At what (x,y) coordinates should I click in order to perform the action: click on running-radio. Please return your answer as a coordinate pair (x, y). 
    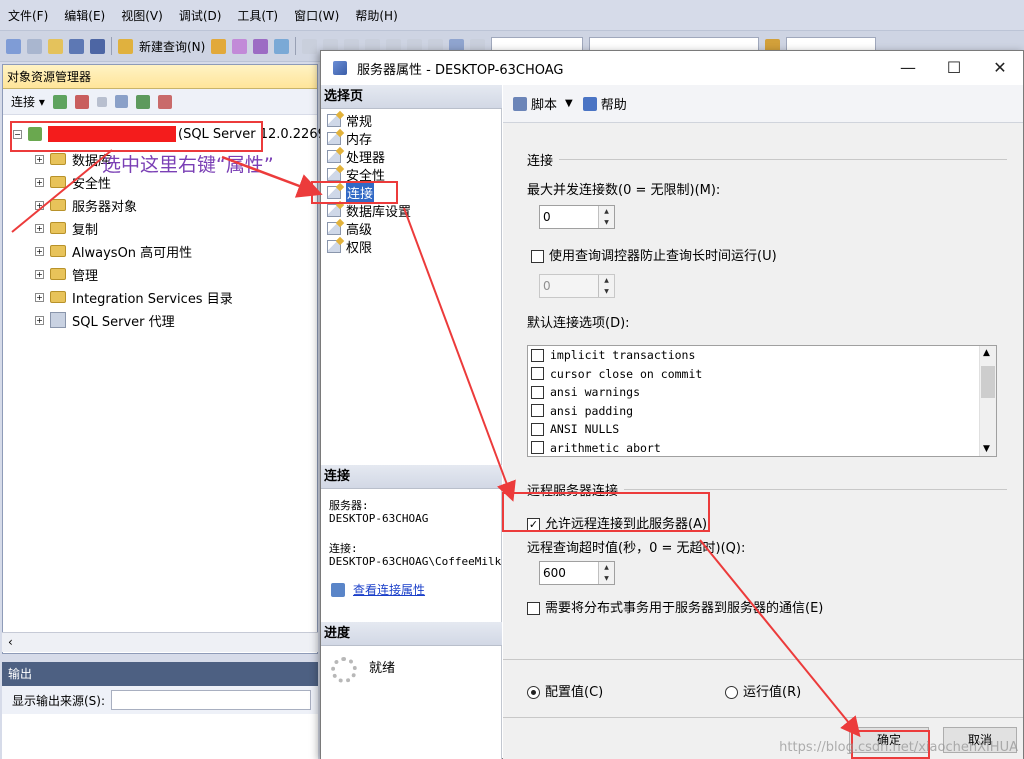
    Looking at the image, I should click on (731, 692).